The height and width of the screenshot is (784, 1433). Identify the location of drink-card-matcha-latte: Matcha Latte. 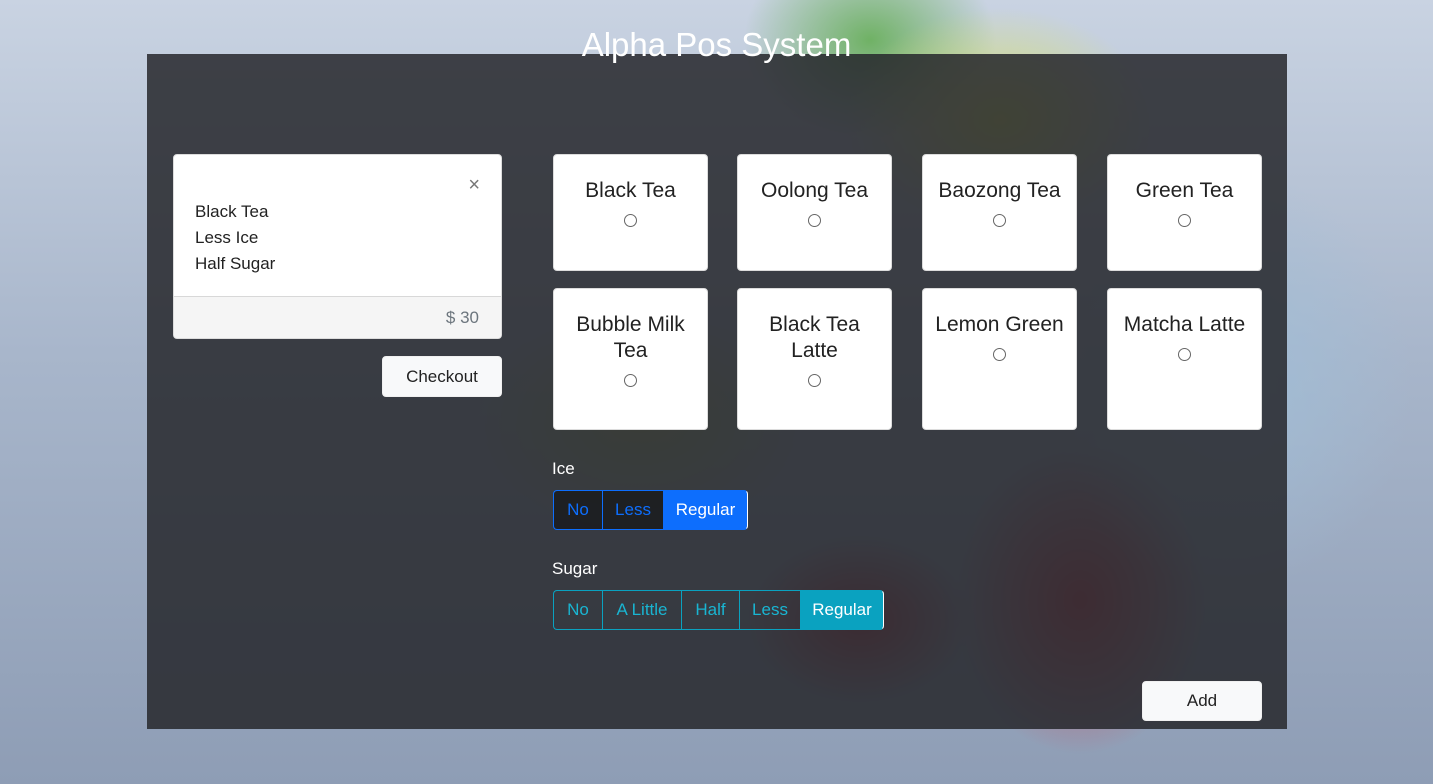
(1184, 359).